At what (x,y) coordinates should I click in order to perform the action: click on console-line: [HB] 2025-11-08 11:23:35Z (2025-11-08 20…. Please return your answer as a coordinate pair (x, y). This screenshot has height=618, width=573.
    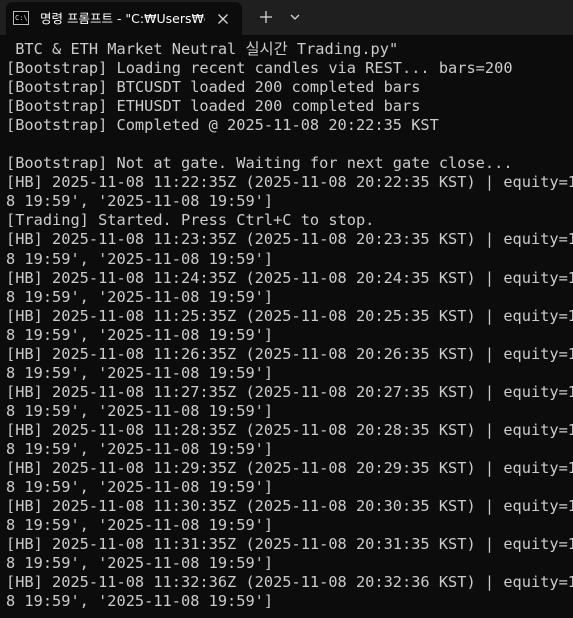
    Looking at the image, I should click on (289, 239).